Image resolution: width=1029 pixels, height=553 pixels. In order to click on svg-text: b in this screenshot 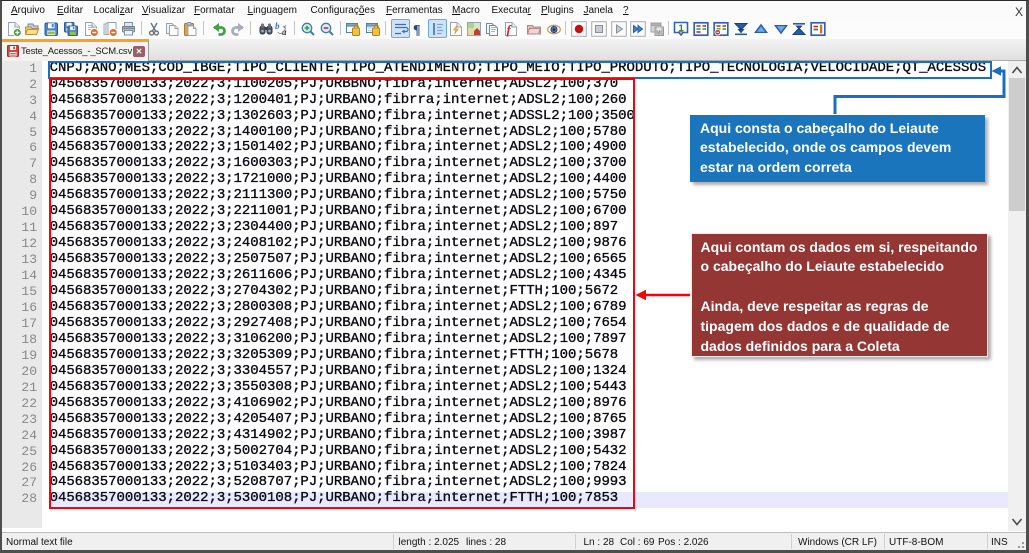, I will do `click(277, 26)`.